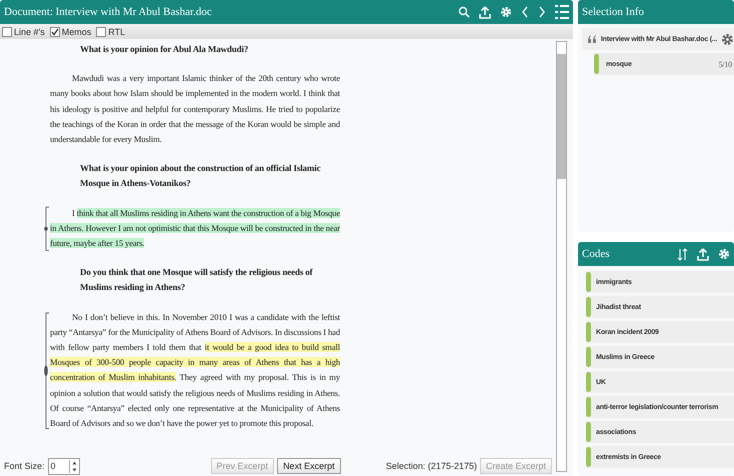 This screenshot has height=476, width=734. Describe the element at coordinates (542, 12) in the screenshot. I see `next-icon` at that location.